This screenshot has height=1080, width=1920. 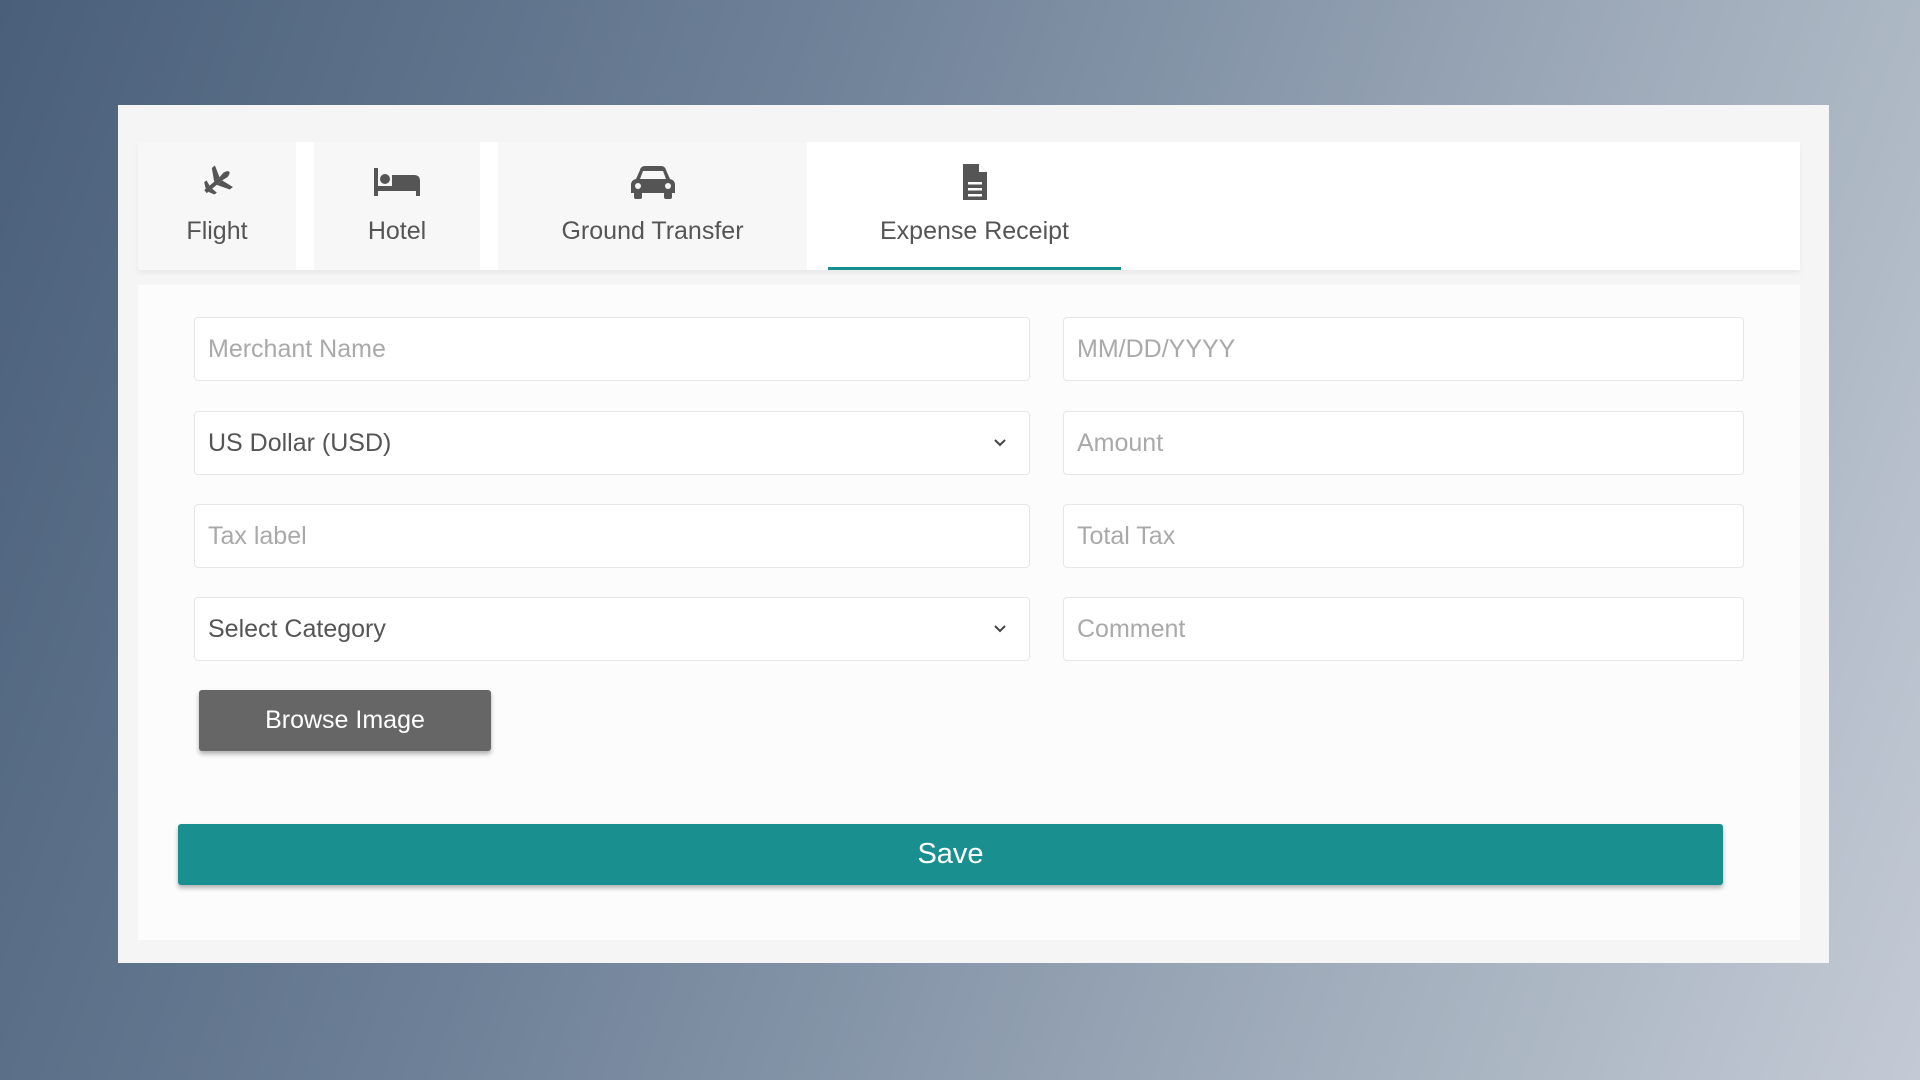 I want to click on tab-flight-label: Flight, so click(x=217, y=231).